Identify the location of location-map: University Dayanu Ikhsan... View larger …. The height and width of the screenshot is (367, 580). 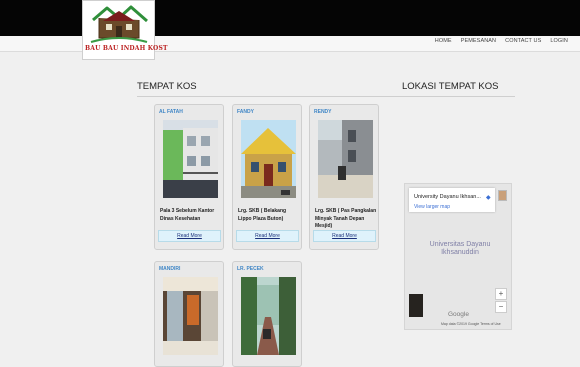
(458, 256).